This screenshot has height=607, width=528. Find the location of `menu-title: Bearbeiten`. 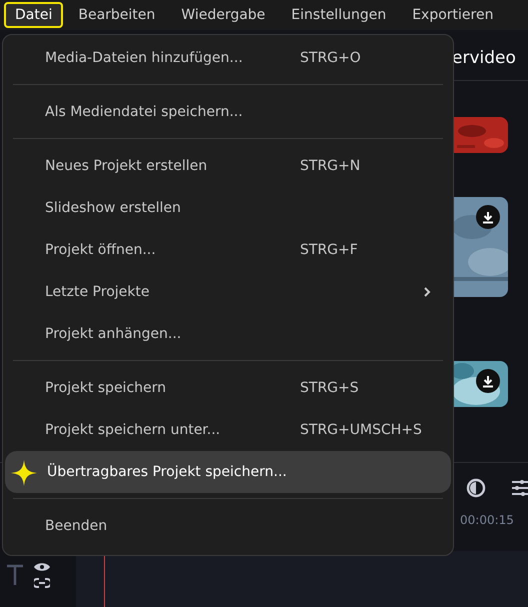

menu-title: Bearbeiten is located at coordinates (116, 15).